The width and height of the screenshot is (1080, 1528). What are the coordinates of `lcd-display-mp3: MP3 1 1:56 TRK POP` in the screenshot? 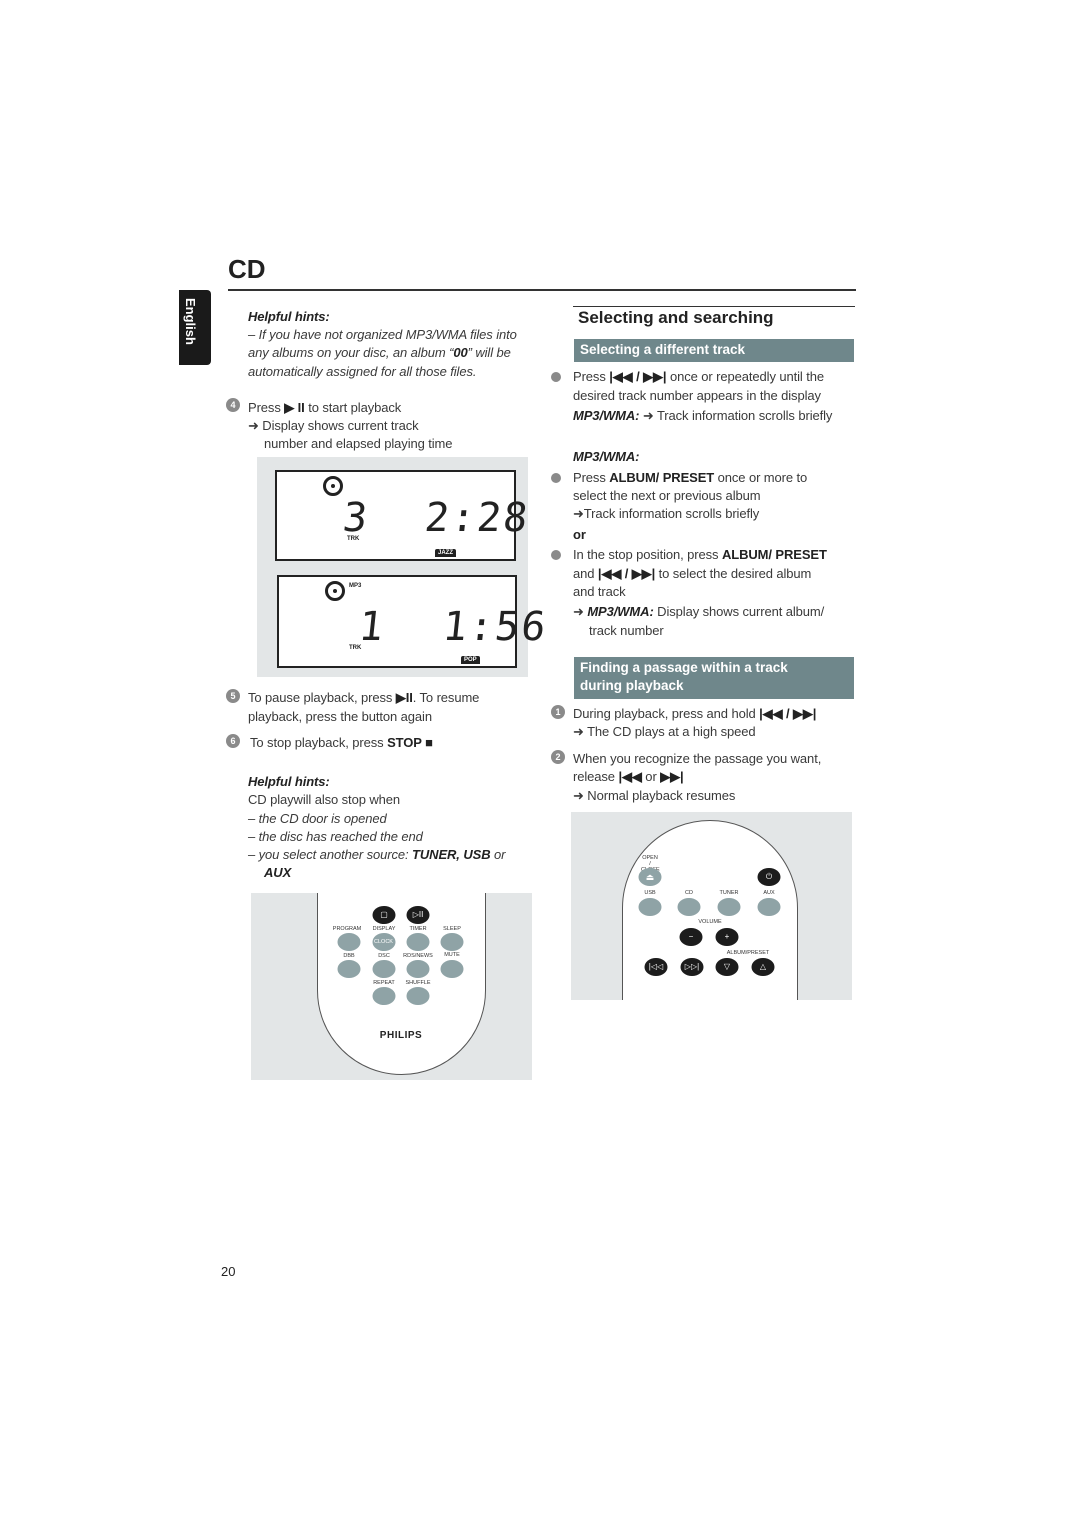 It's located at (413, 621).